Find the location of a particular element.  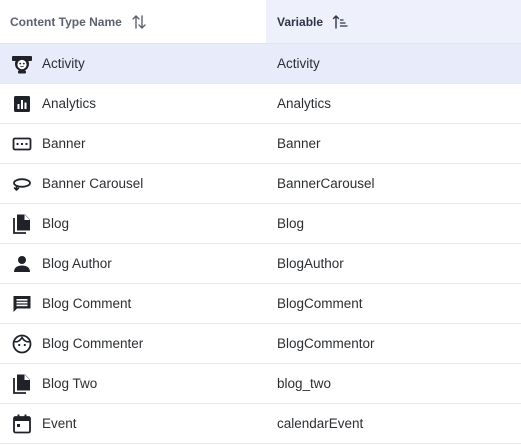

content-type-name: Blog Author is located at coordinates (77, 263).